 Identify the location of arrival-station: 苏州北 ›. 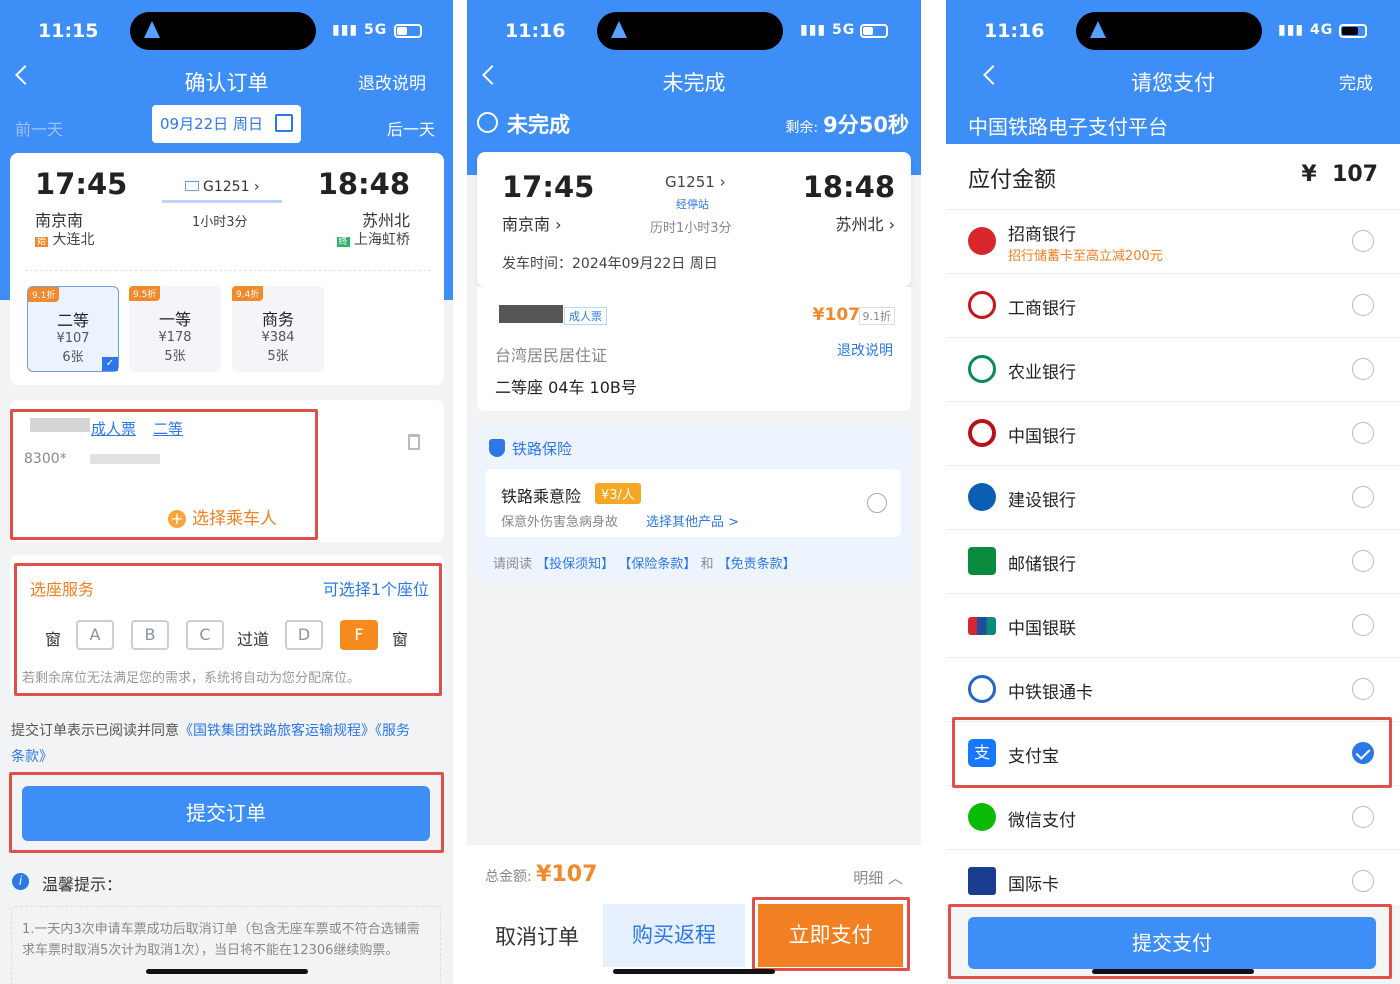
(866, 223).